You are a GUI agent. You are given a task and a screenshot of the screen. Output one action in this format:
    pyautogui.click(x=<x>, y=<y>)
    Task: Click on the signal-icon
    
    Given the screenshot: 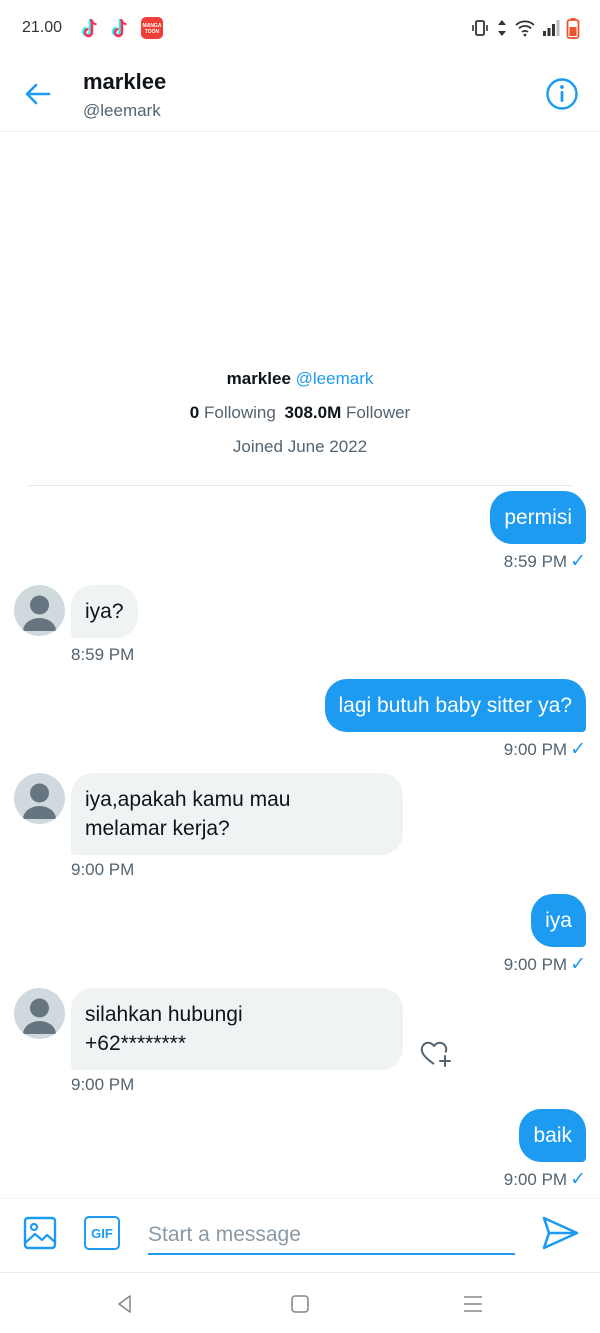 What is the action you would take?
    pyautogui.click(x=551, y=28)
    